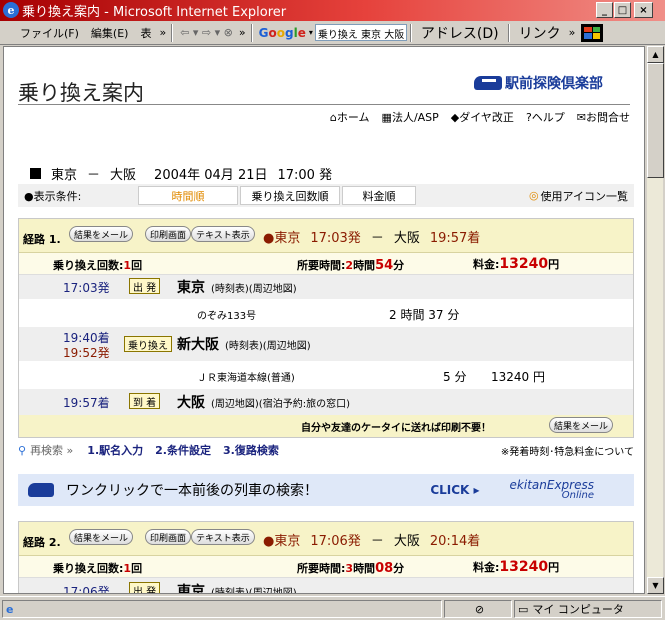  What do you see at coordinates (622, 10) in the screenshot?
I see `maximize-button: □` at bounding box center [622, 10].